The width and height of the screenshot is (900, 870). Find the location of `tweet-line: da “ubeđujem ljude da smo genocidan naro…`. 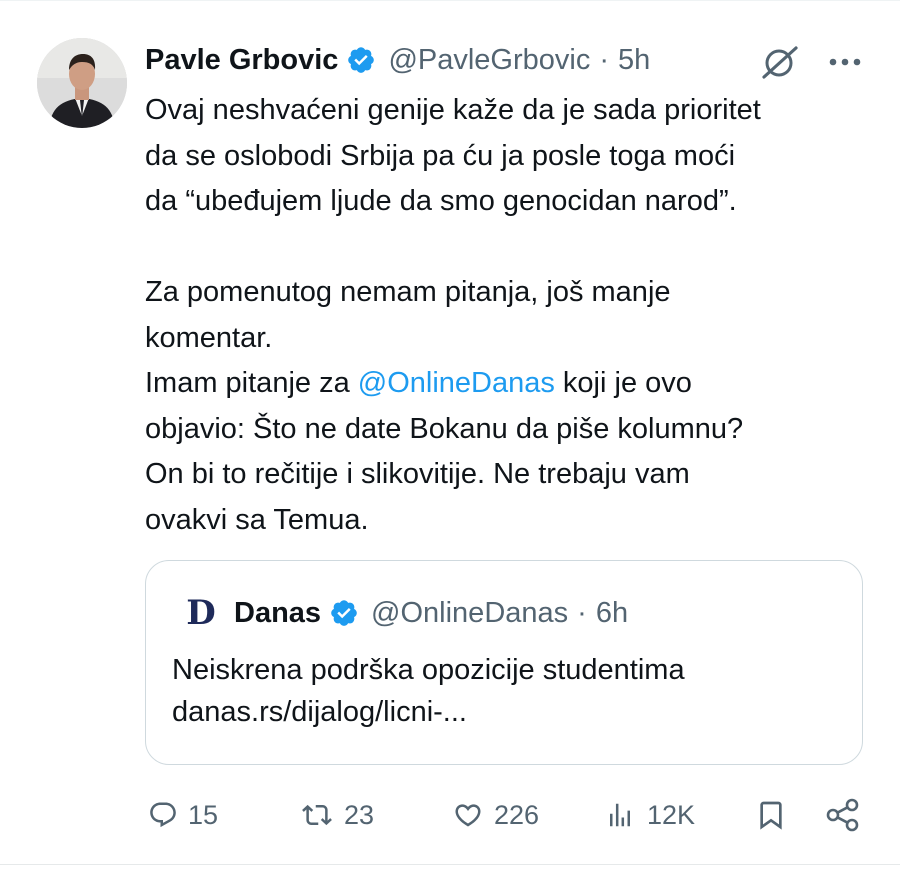

tweet-line: da “ubeđujem ljude da smo genocidan naro… is located at coordinates (441, 201).